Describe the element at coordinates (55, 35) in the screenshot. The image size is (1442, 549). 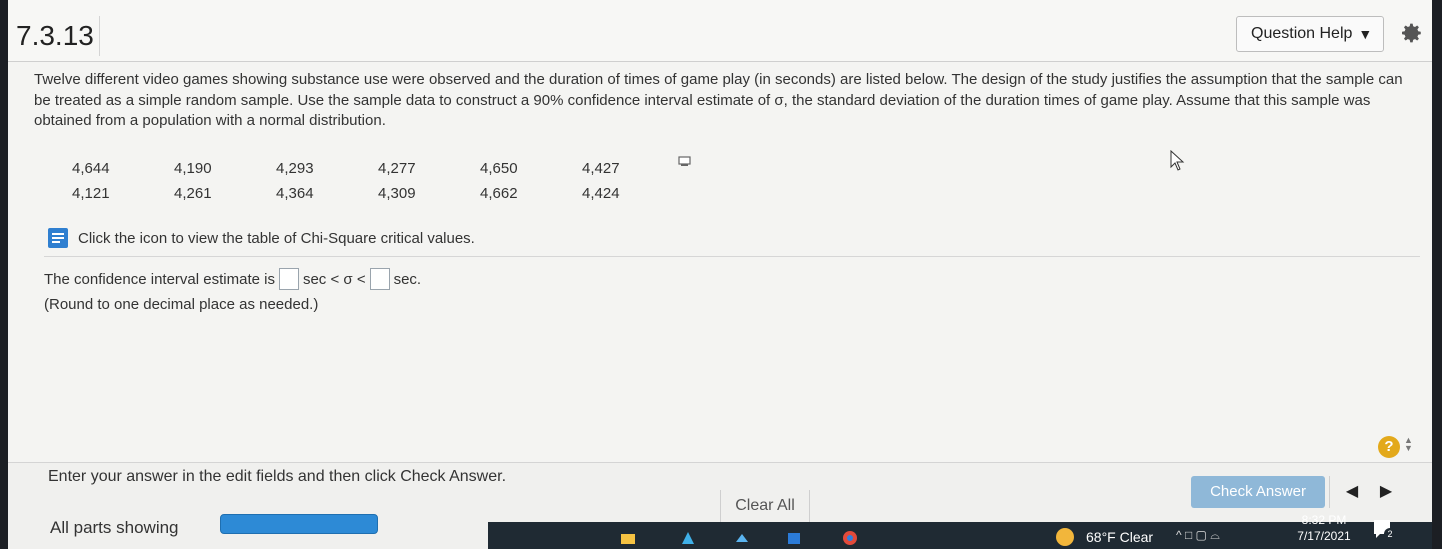
I see `question-number: 7.3.13` at that location.